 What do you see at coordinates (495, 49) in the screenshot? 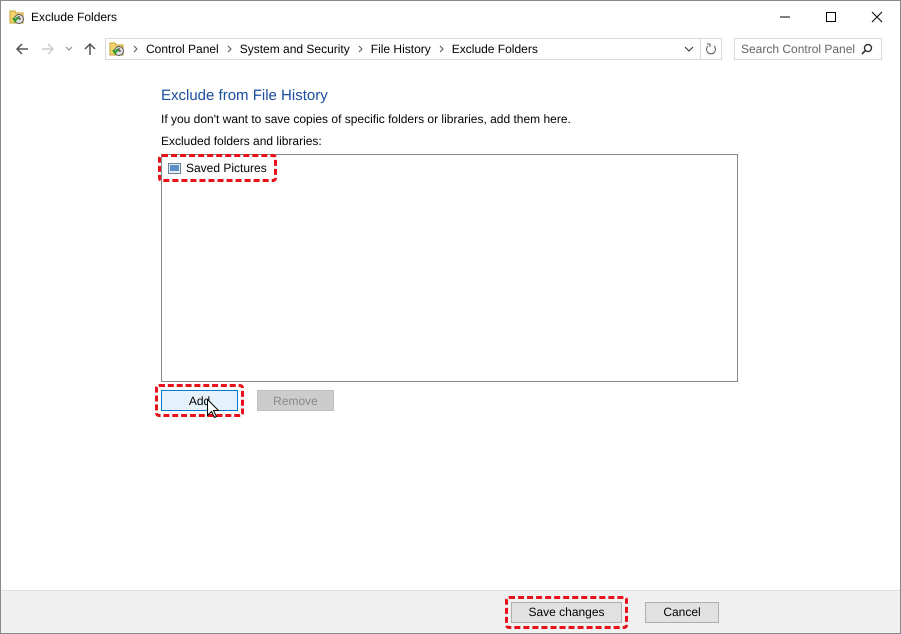
I see `breadcrumb-item: Exclude Folders` at bounding box center [495, 49].